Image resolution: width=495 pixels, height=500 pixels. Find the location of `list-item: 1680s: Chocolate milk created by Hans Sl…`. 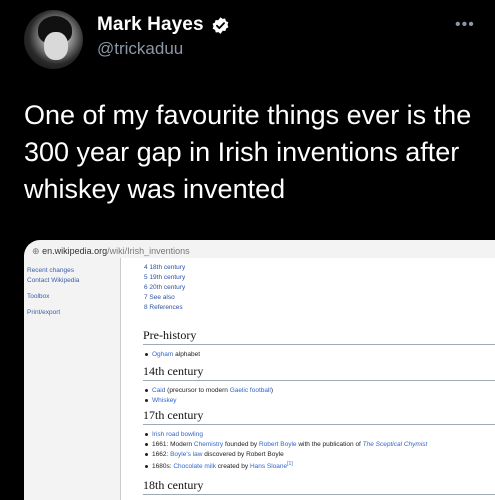

list-item: 1680s: Chocolate milk created by Hans Sl… is located at coordinates (219, 465).